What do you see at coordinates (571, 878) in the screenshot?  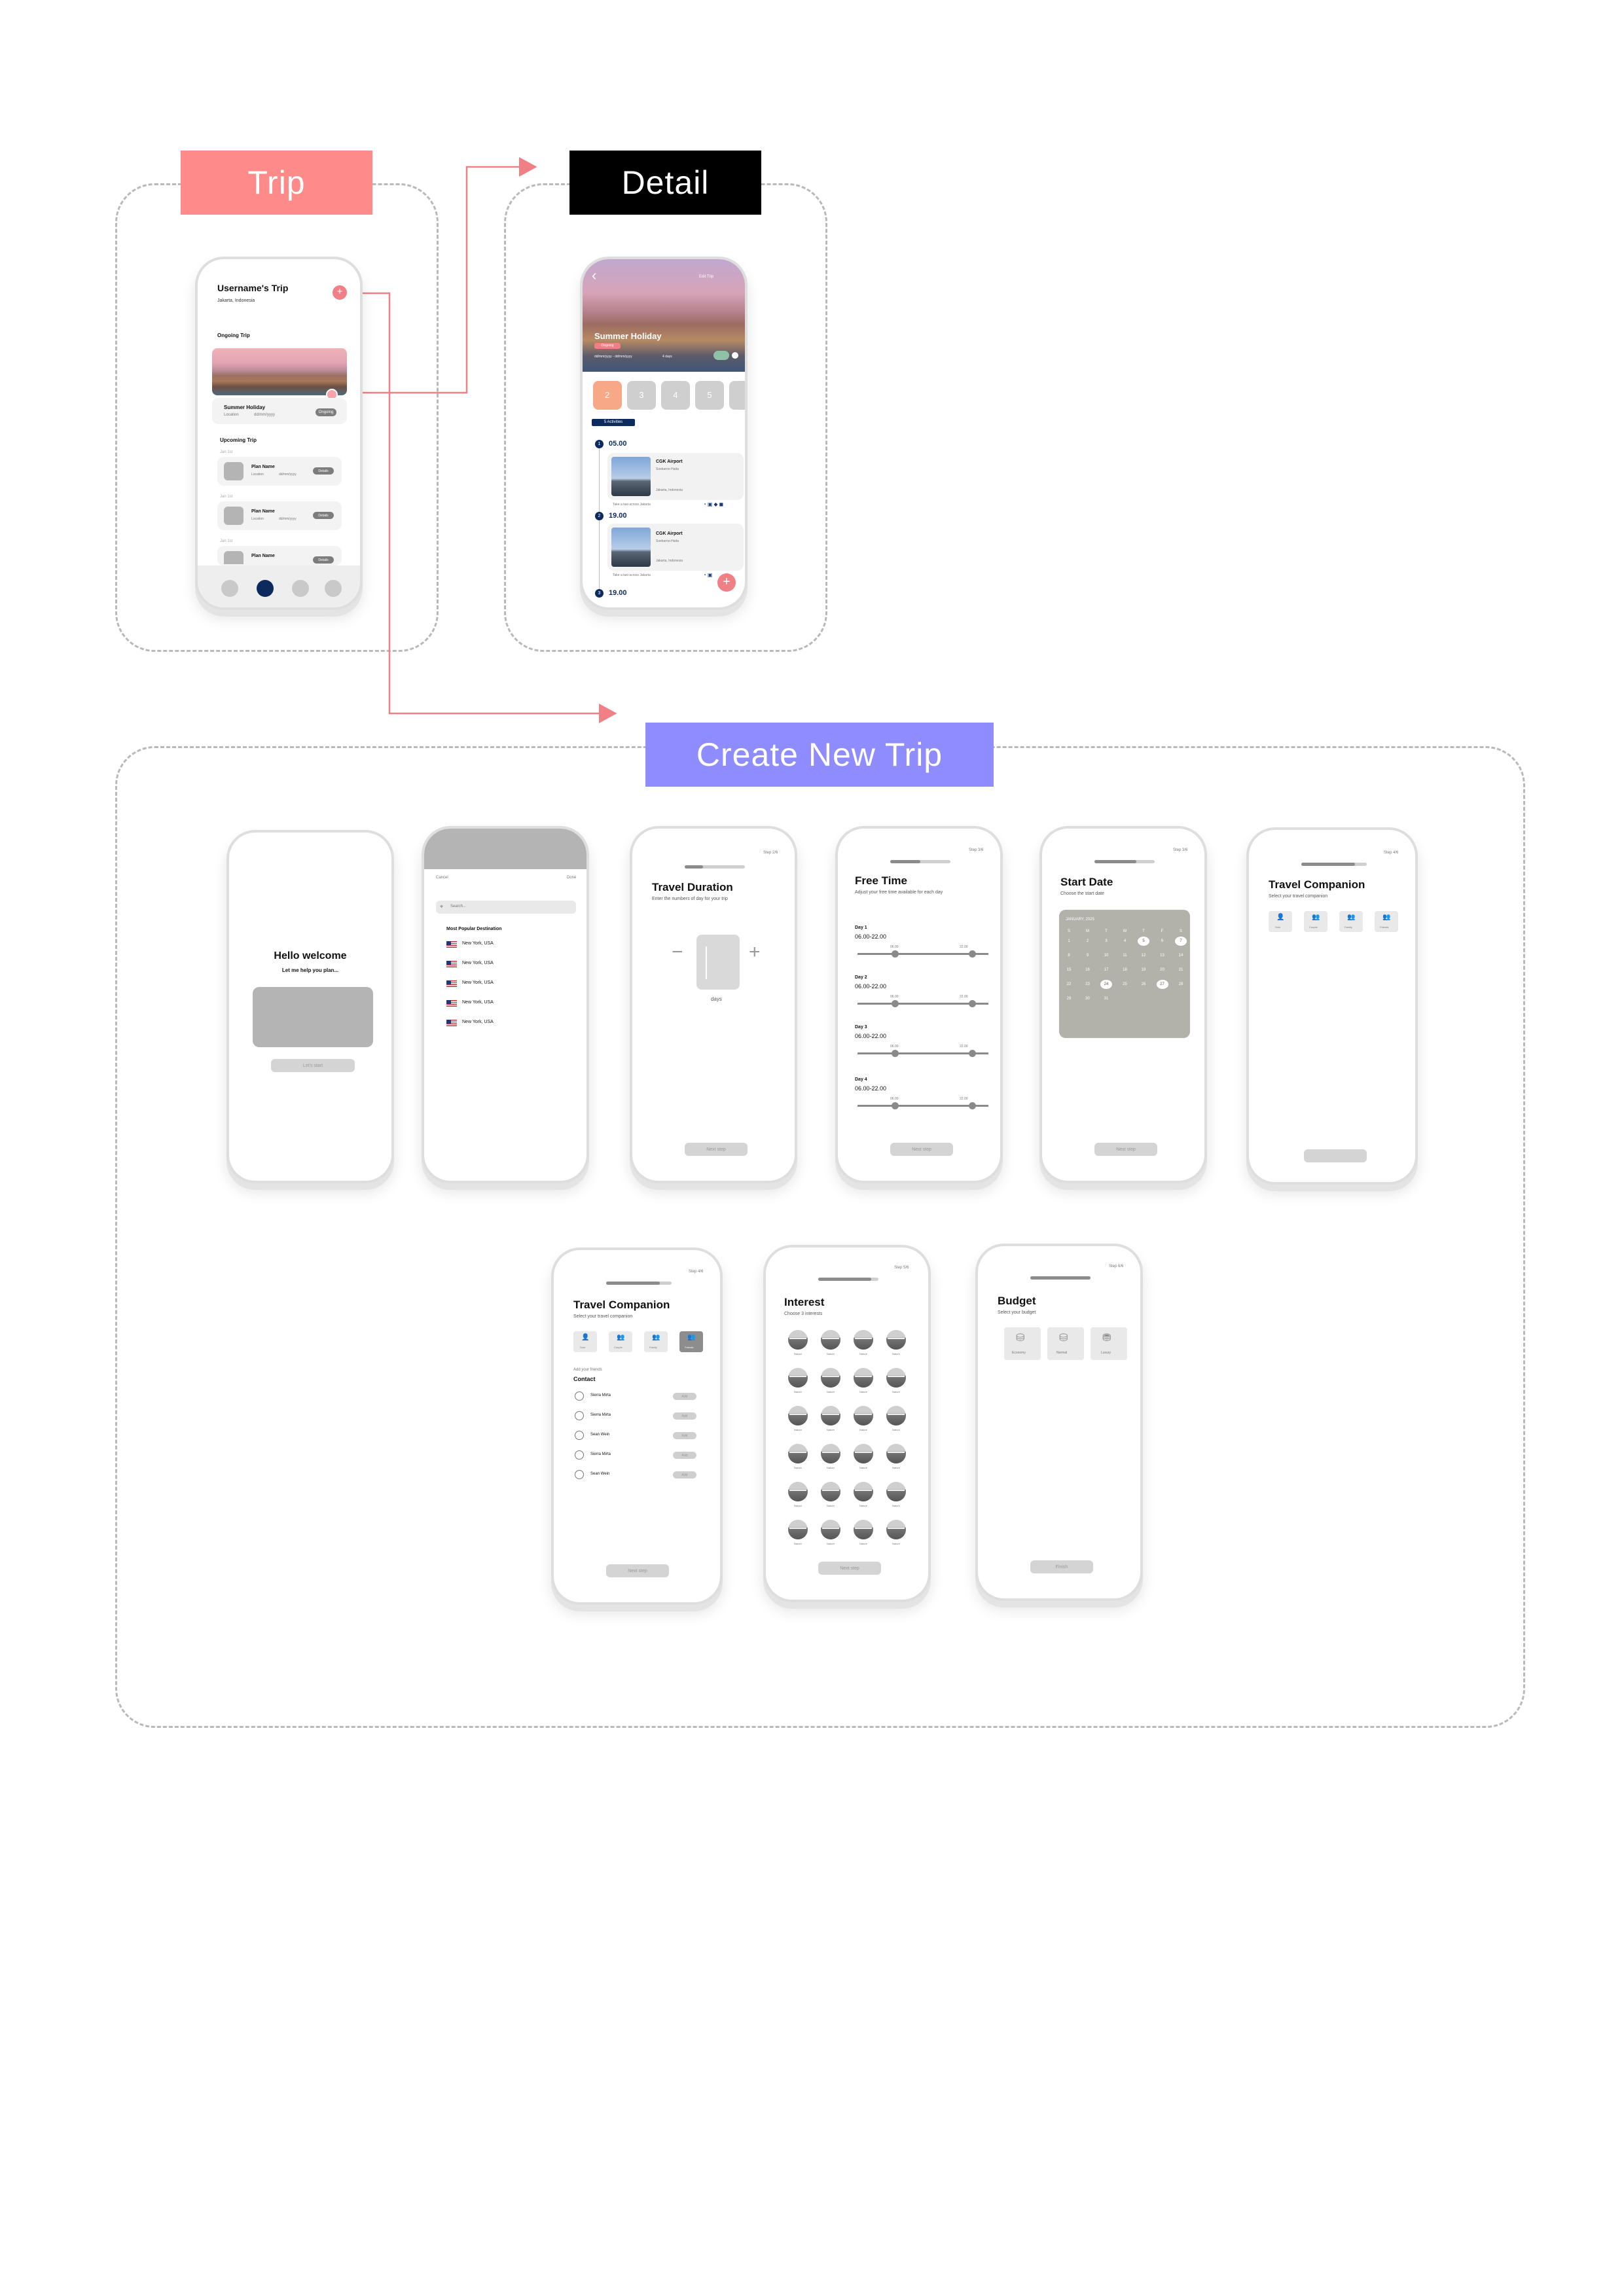 I see `done-link: Done` at bounding box center [571, 878].